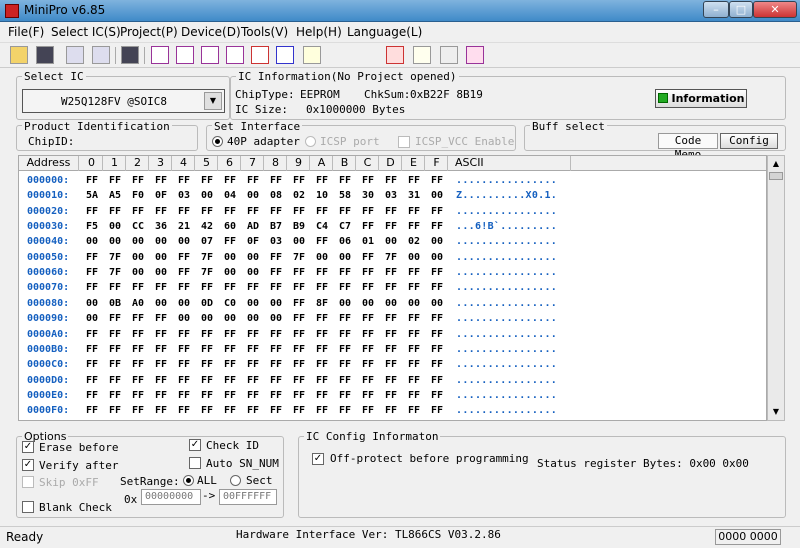 This screenshot has width=800, height=548. Describe the element at coordinates (701, 98) in the screenshot. I see `information-button: Information` at that location.